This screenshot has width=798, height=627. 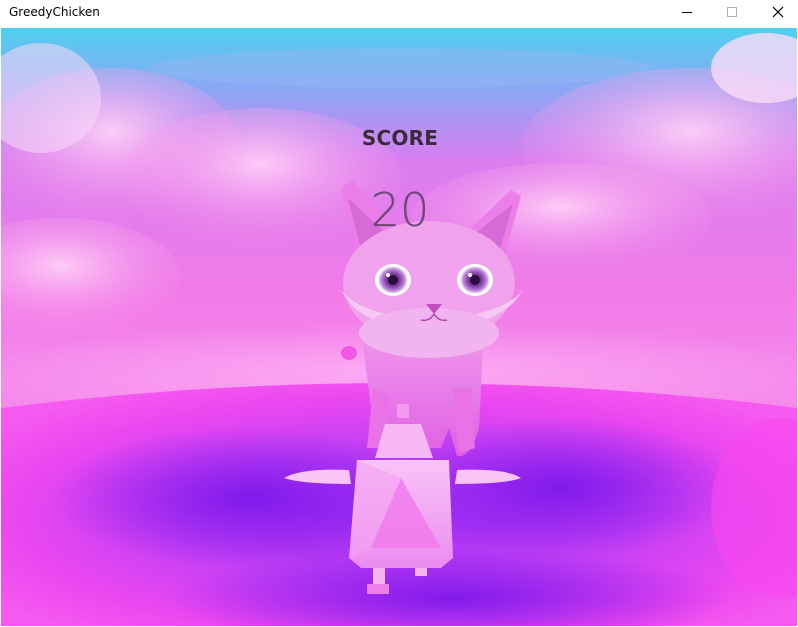 What do you see at coordinates (54, 12) in the screenshot?
I see `window-title: GreedyChicken` at bounding box center [54, 12].